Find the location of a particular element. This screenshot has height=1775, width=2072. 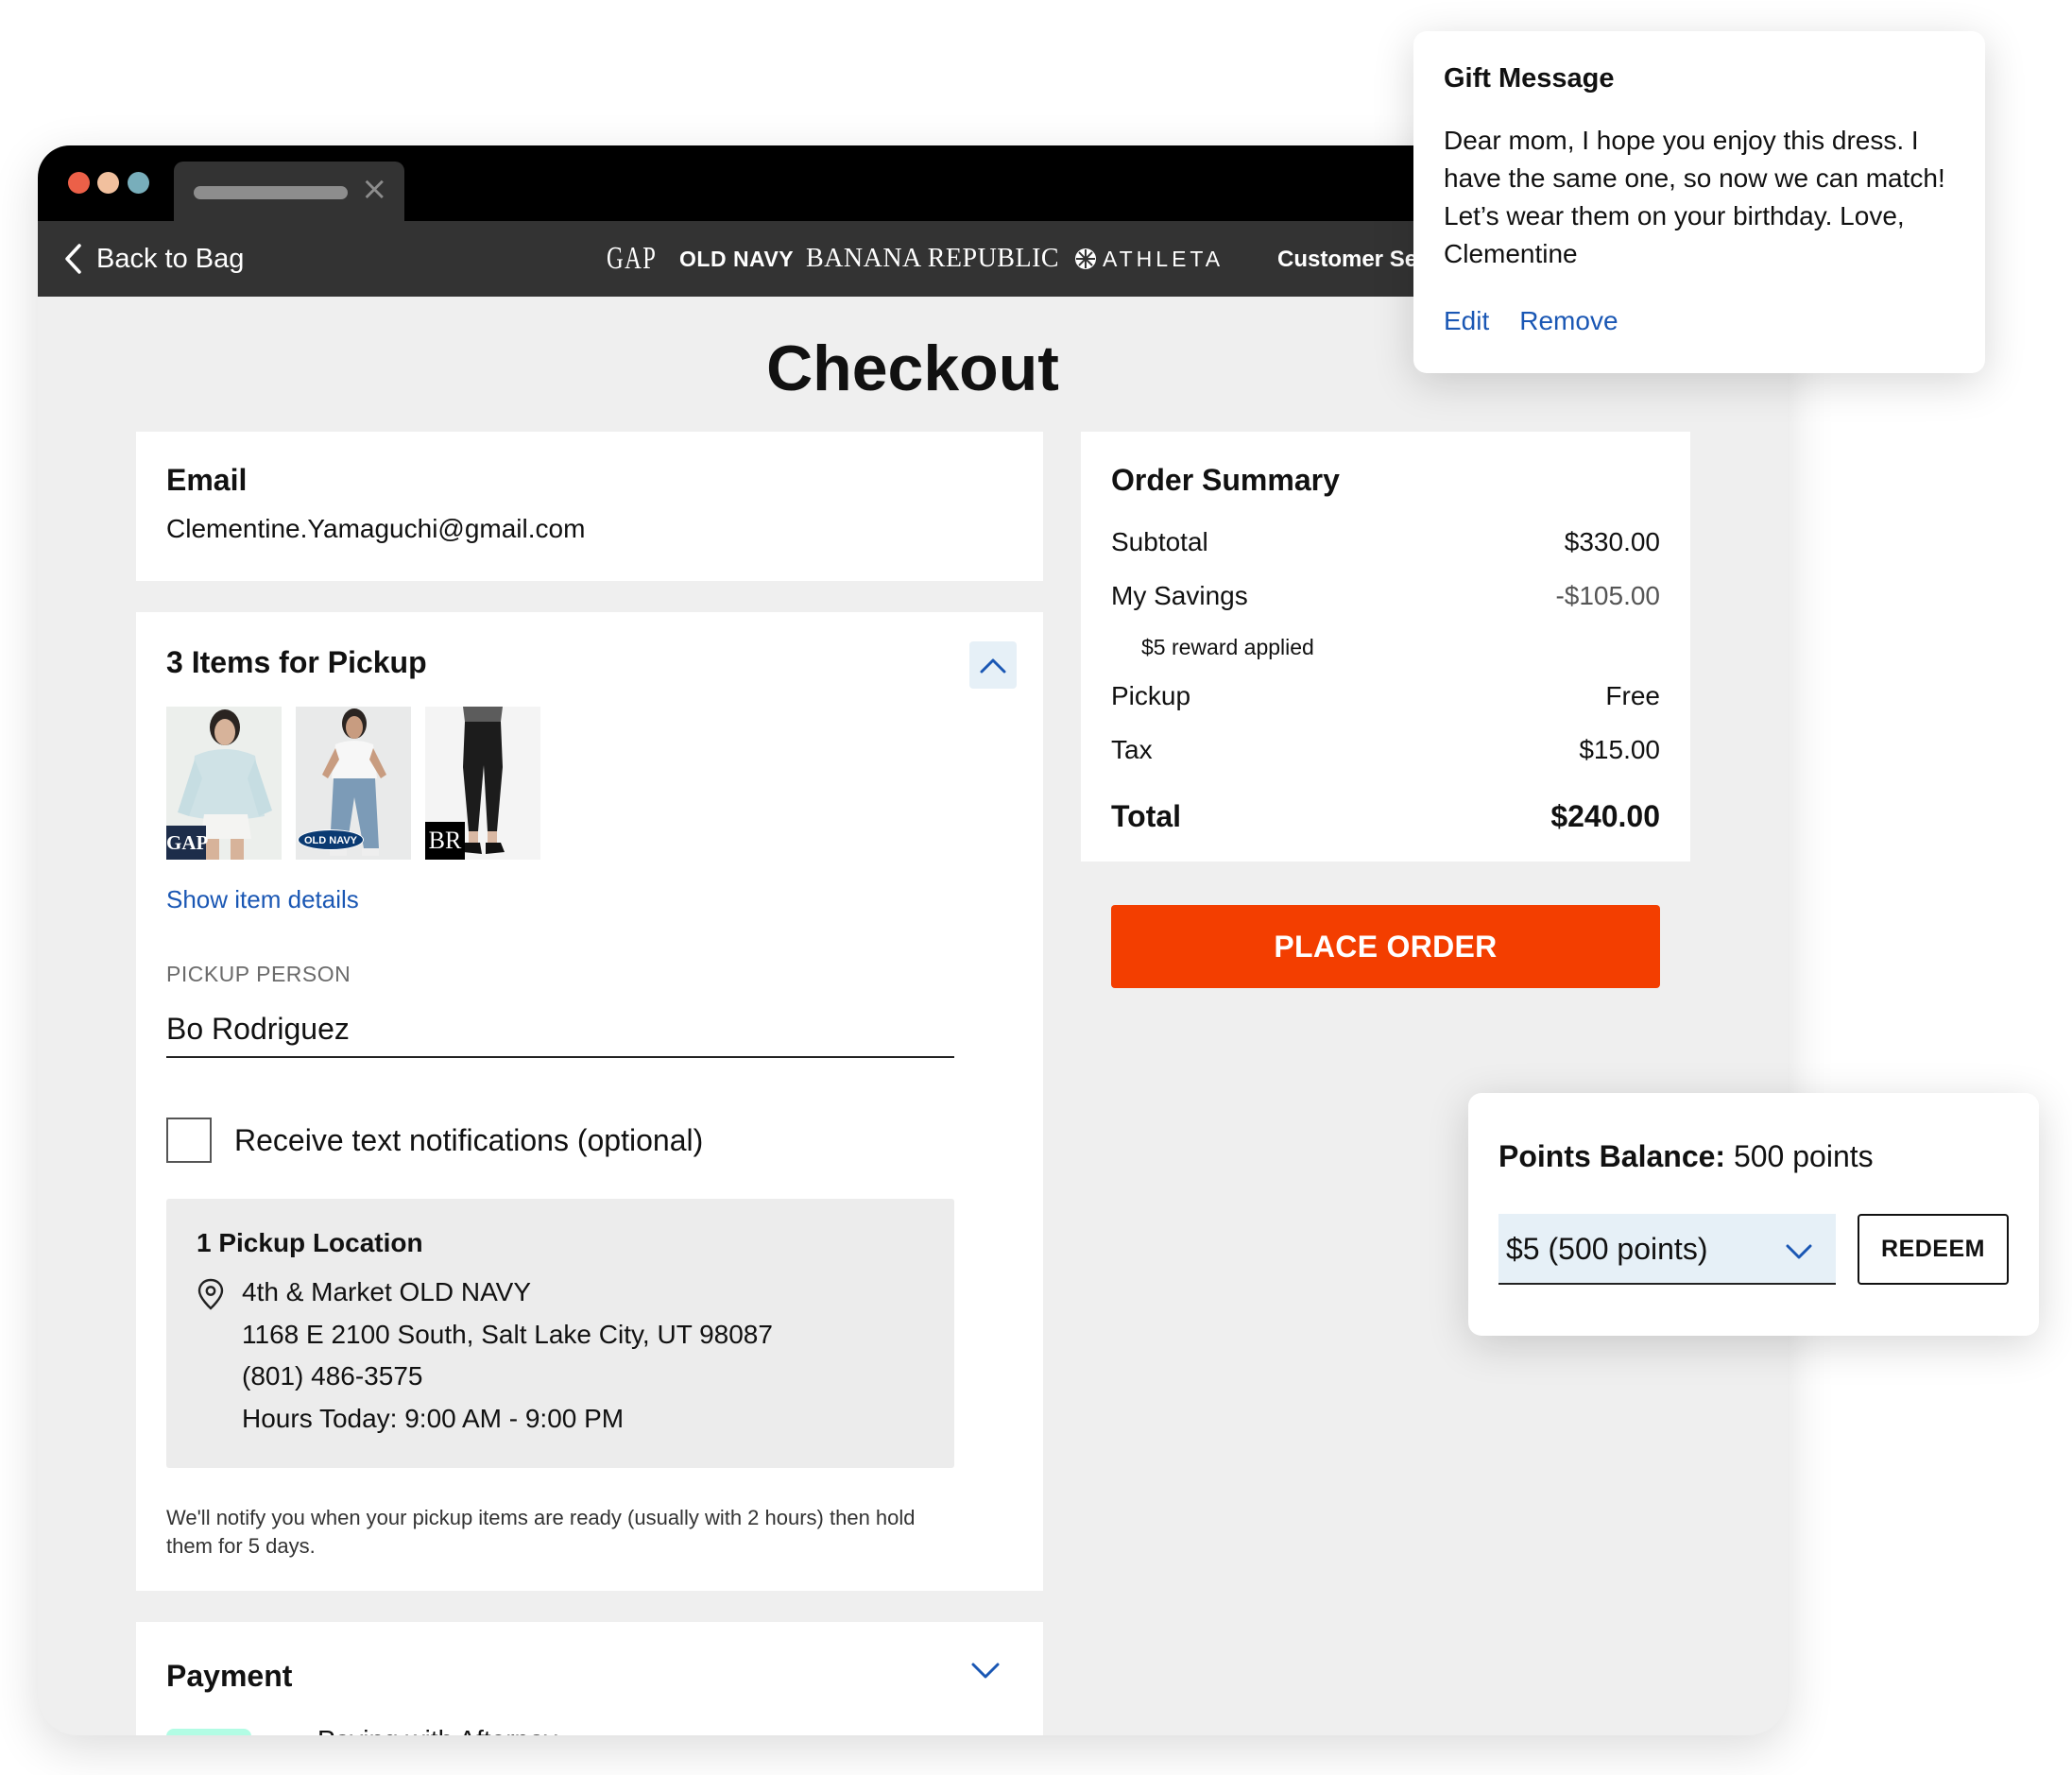

item-brand-badge: BR is located at coordinates (445, 841).